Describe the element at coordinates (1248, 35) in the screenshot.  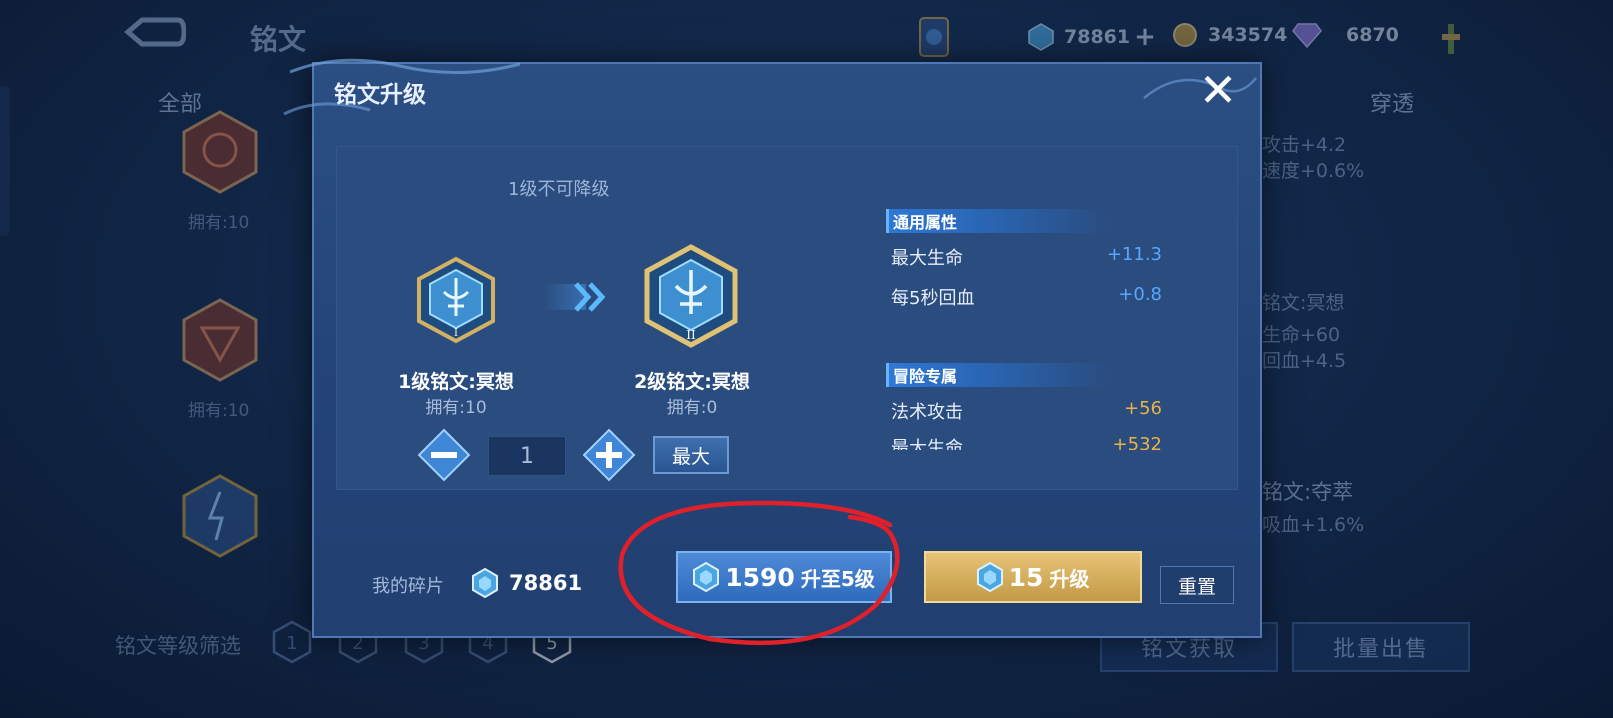
I see `gold-count: 343574` at that location.